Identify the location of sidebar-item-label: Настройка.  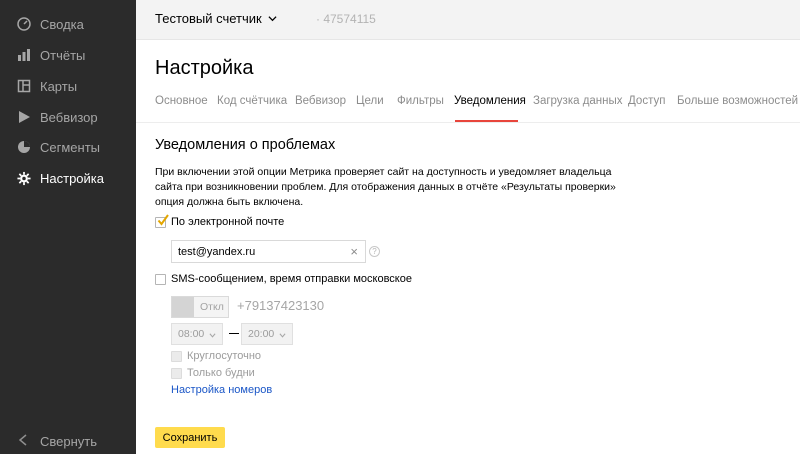
(72, 178).